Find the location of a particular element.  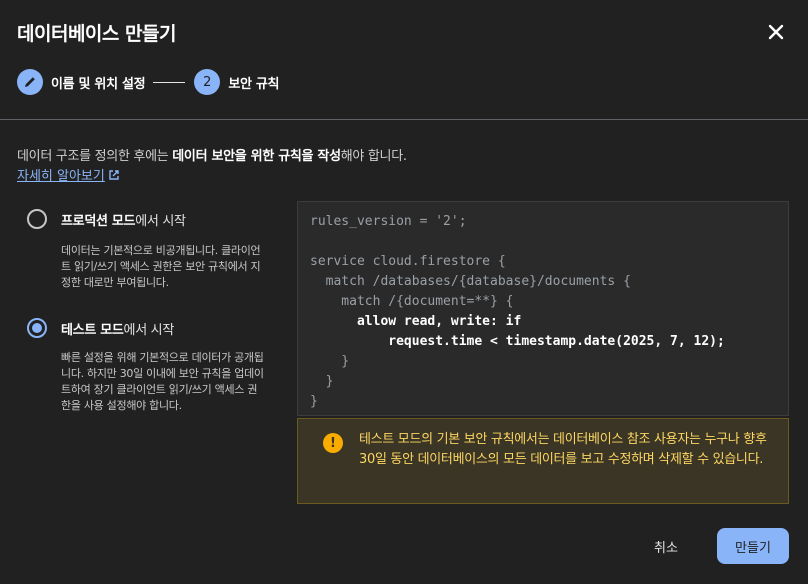

test-mode-title: 테스트 모드에서 시작 is located at coordinates (117, 328).